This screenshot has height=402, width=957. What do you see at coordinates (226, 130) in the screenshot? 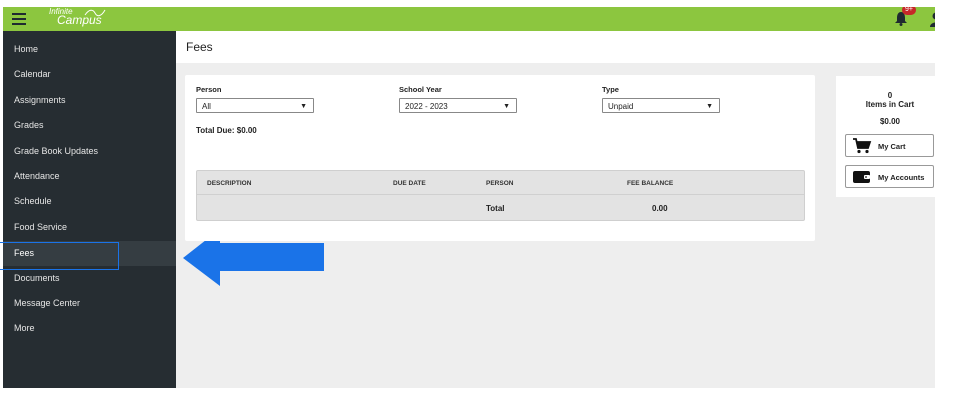
I see `total-due: Total Due: $0.00` at bounding box center [226, 130].